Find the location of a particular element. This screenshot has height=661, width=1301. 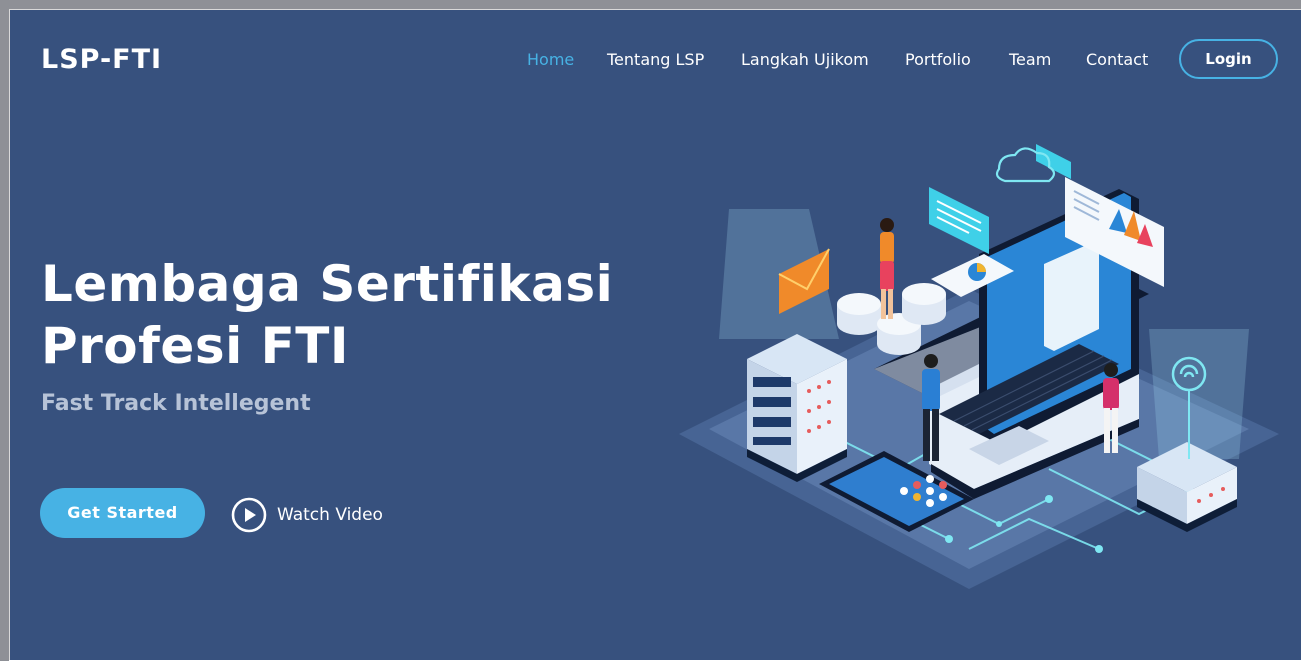

get-started-button: Get Started is located at coordinates (122, 513).